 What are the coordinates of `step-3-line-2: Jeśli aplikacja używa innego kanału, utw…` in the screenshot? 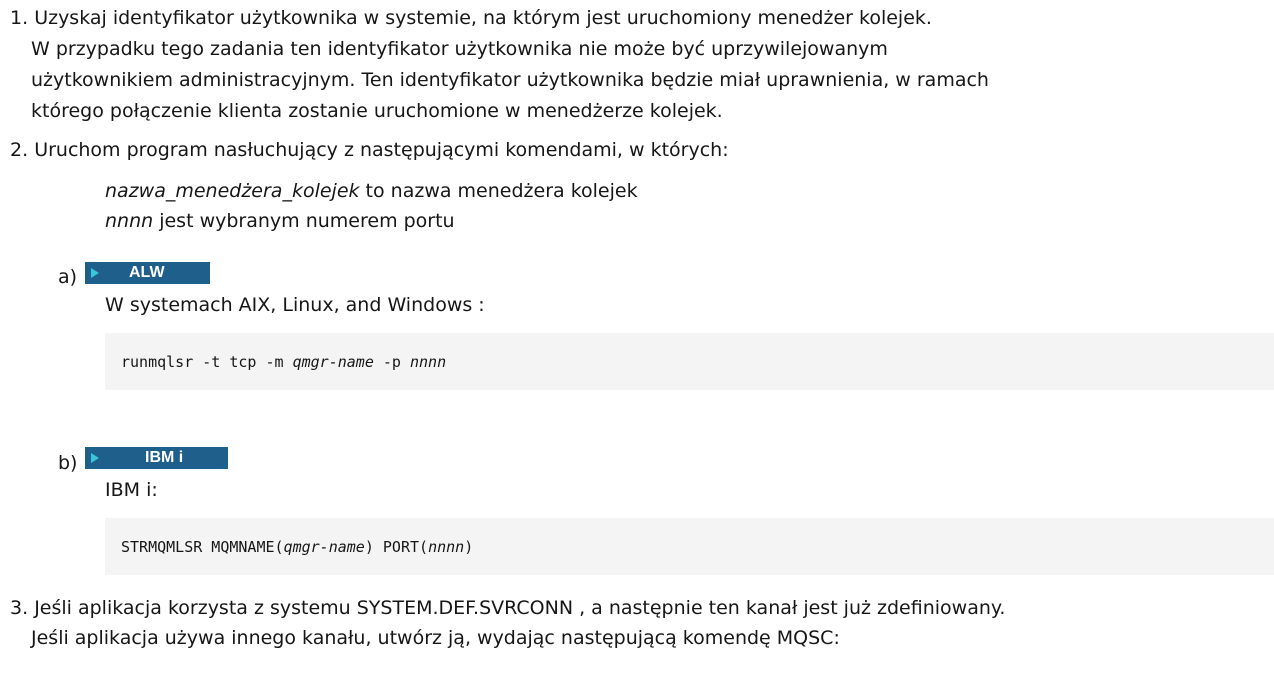 It's located at (435, 638).